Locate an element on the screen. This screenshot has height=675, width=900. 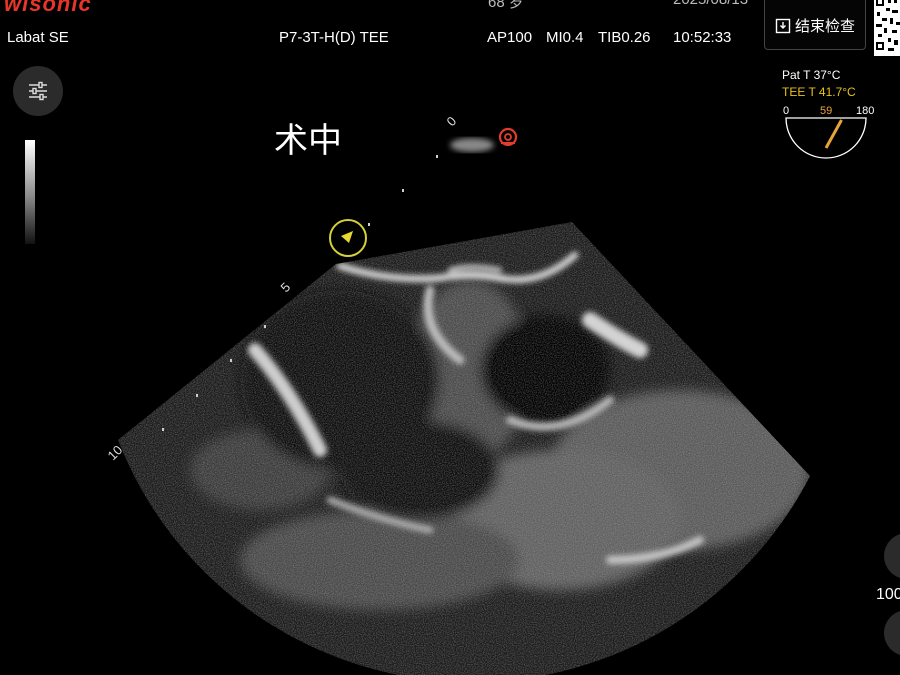
orientation-marker-icon is located at coordinates (508, 137).